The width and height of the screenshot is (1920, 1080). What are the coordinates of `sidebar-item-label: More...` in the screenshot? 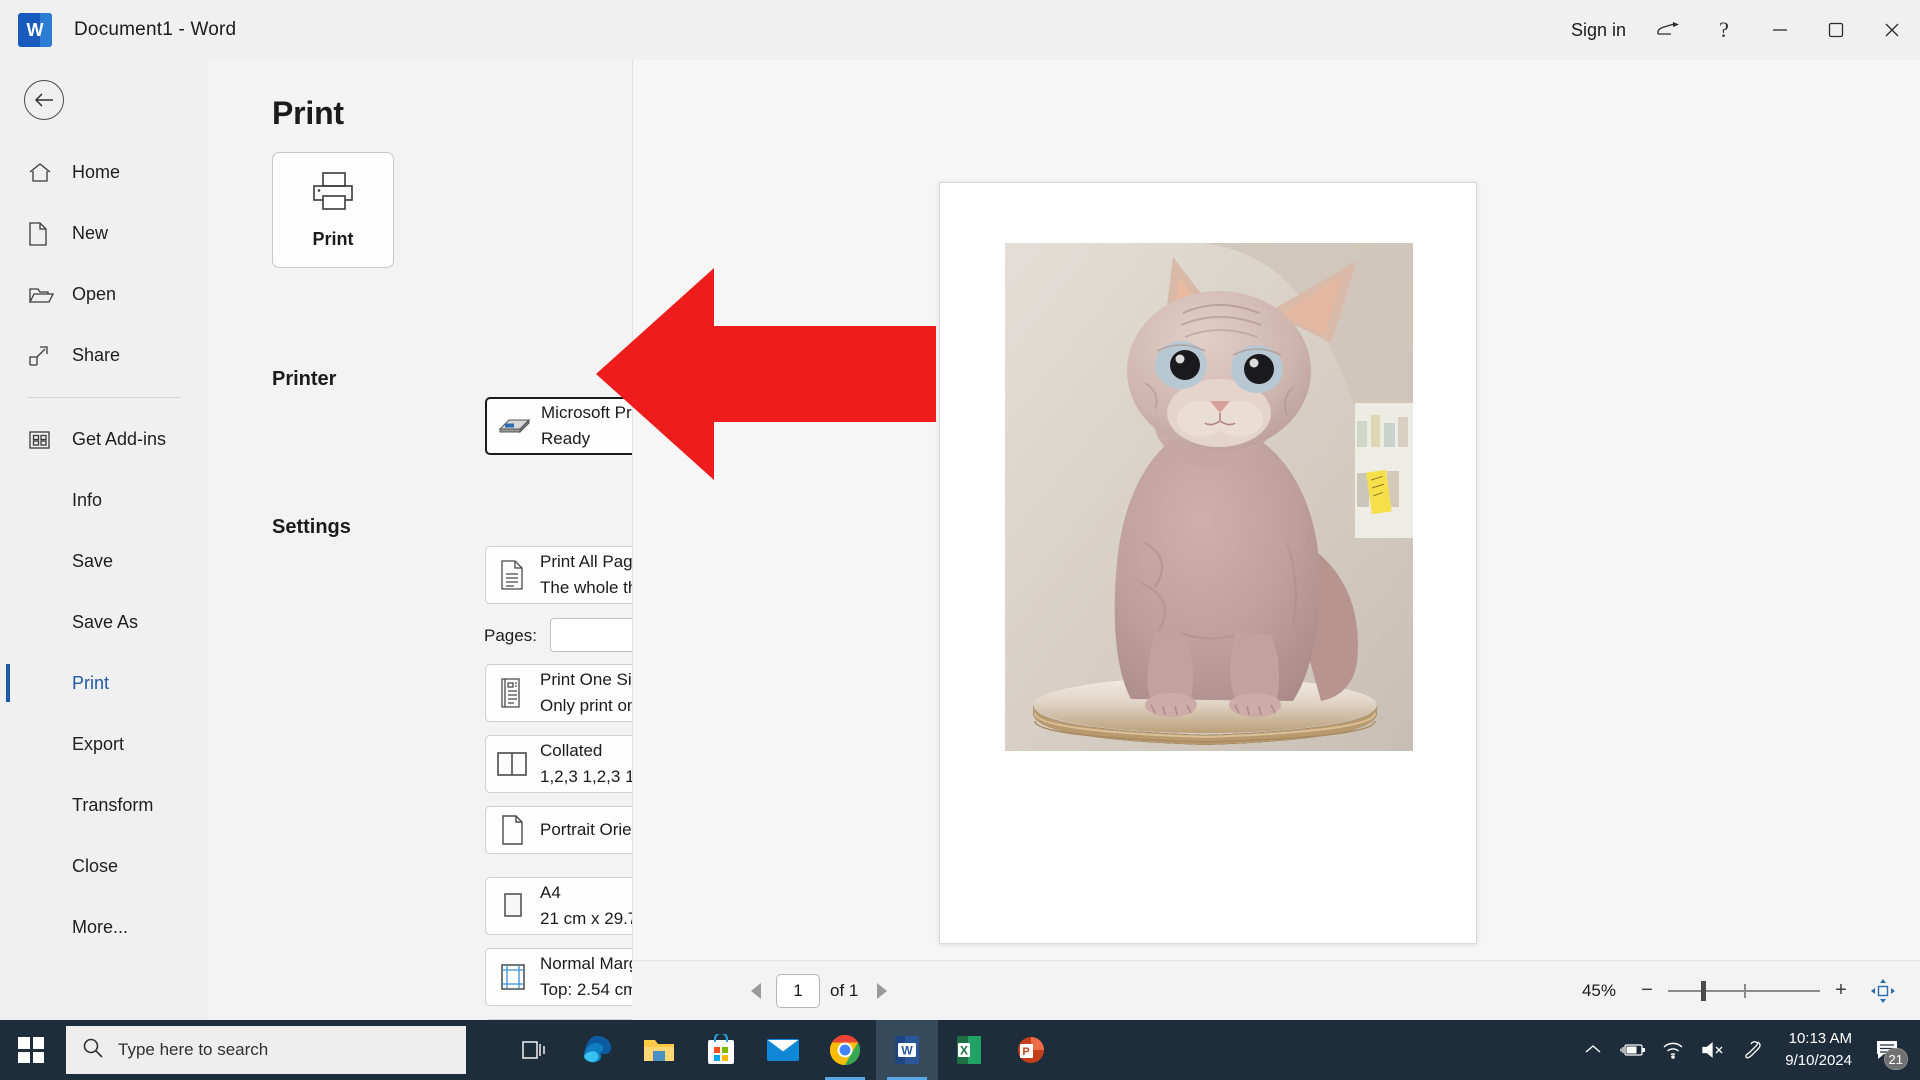 It's located at (100, 927).